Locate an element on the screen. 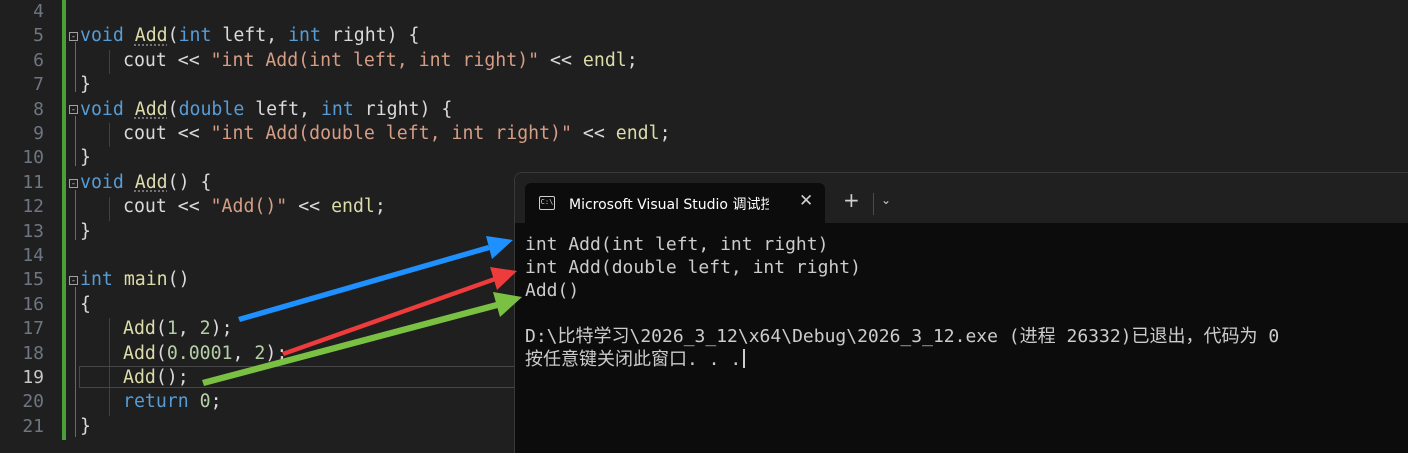 This screenshot has height=453, width=1408. line-number-active: 19 is located at coordinates (33, 377).